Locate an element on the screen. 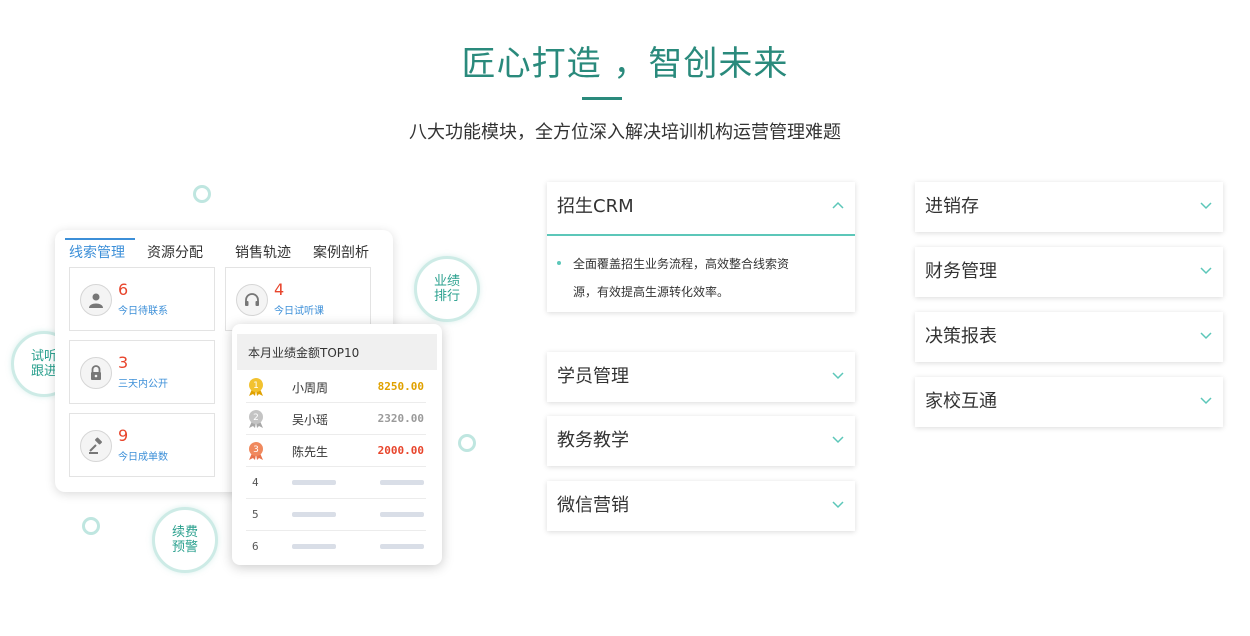 The height and width of the screenshot is (636, 1250). accordion-divider is located at coordinates (701, 235).